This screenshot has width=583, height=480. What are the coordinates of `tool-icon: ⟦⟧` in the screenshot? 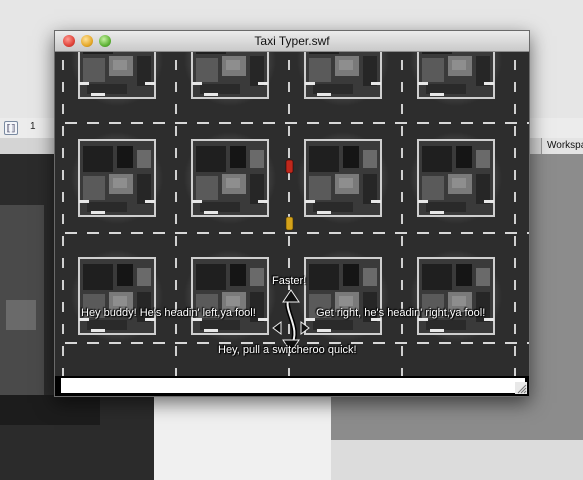 It's located at (11, 128).